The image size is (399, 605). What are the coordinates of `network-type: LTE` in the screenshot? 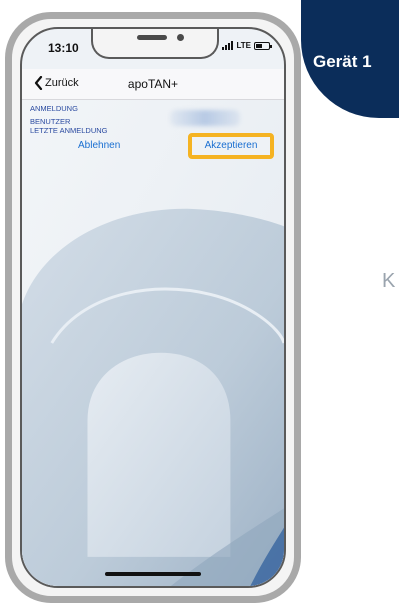 It's located at (243, 45).